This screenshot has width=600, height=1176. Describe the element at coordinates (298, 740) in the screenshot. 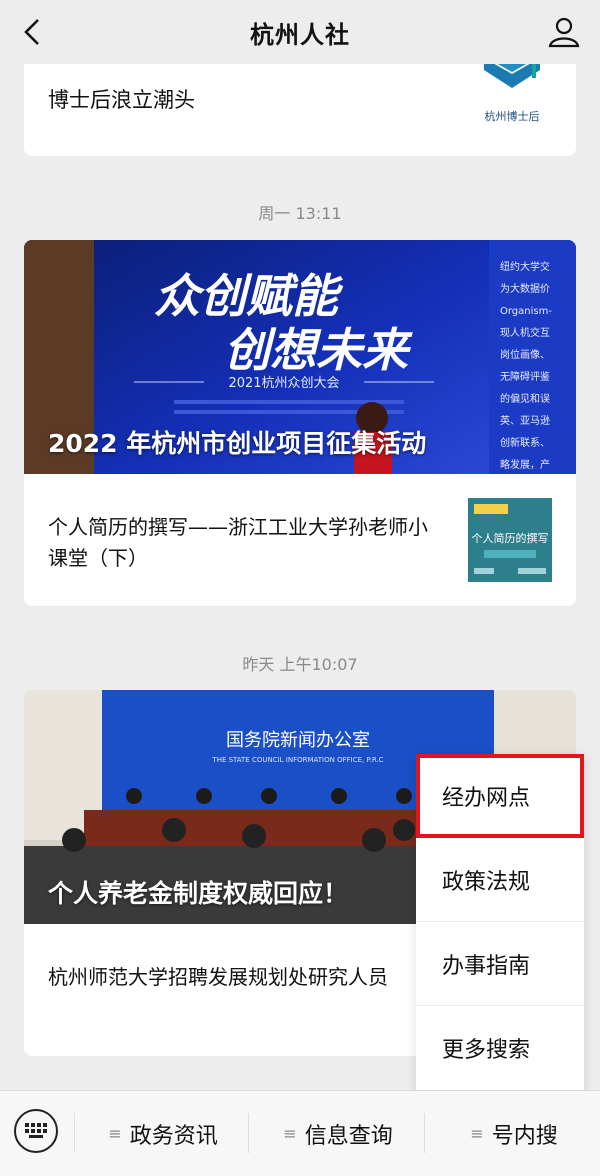

I see `hero-banner-text: 国务院新闻办公室` at that location.